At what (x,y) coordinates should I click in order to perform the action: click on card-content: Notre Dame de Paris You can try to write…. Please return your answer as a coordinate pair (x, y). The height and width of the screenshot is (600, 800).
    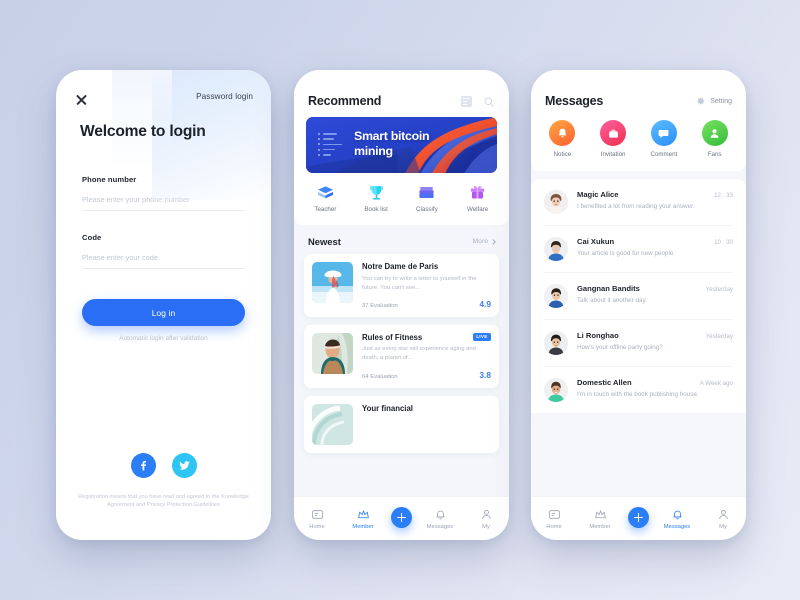
    Looking at the image, I should click on (426, 285).